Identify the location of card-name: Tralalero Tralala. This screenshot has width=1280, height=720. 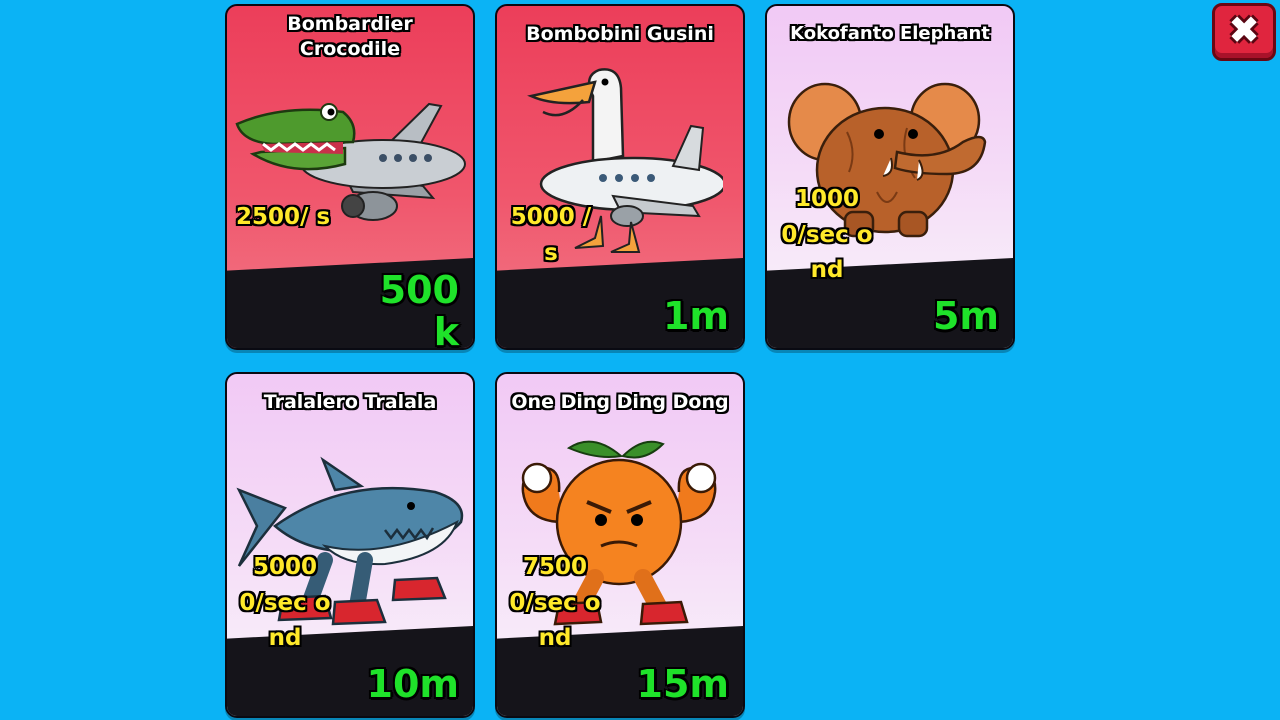
(350, 402).